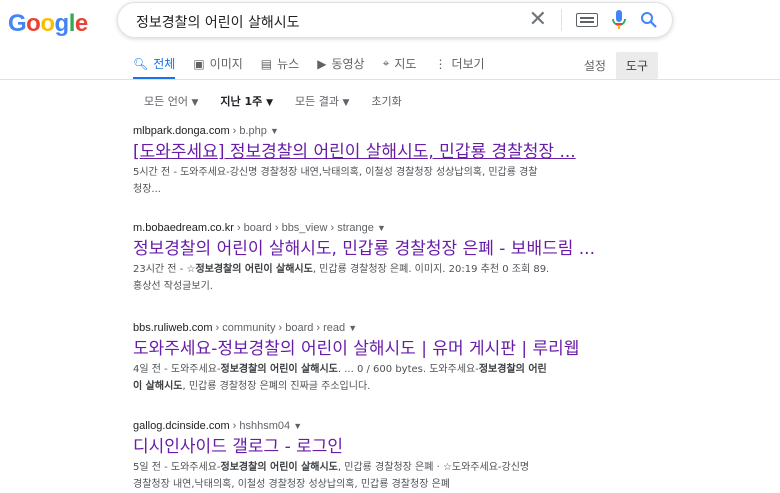  What do you see at coordinates (378, 349) in the screenshot?
I see `result-title: 도와주세요-정보경찰의 어린이 살해시도 | 유머 게시판 | 루리웹` at bounding box center [378, 349].